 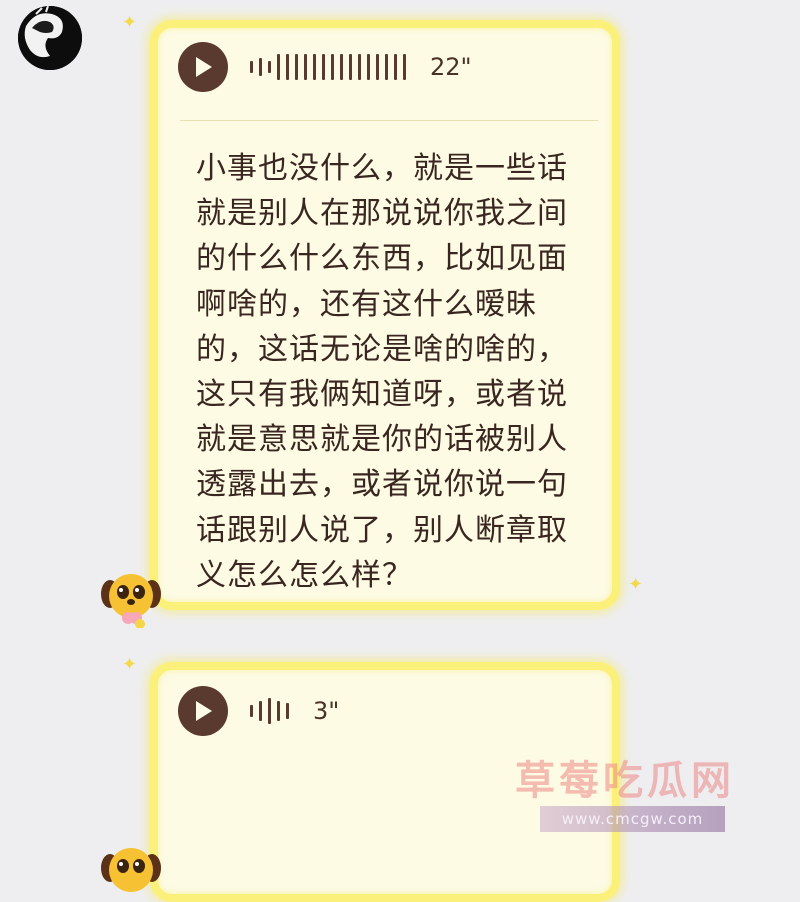 What do you see at coordinates (451, 67) in the screenshot?
I see `voice-duration: 22"` at bounding box center [451, 67].